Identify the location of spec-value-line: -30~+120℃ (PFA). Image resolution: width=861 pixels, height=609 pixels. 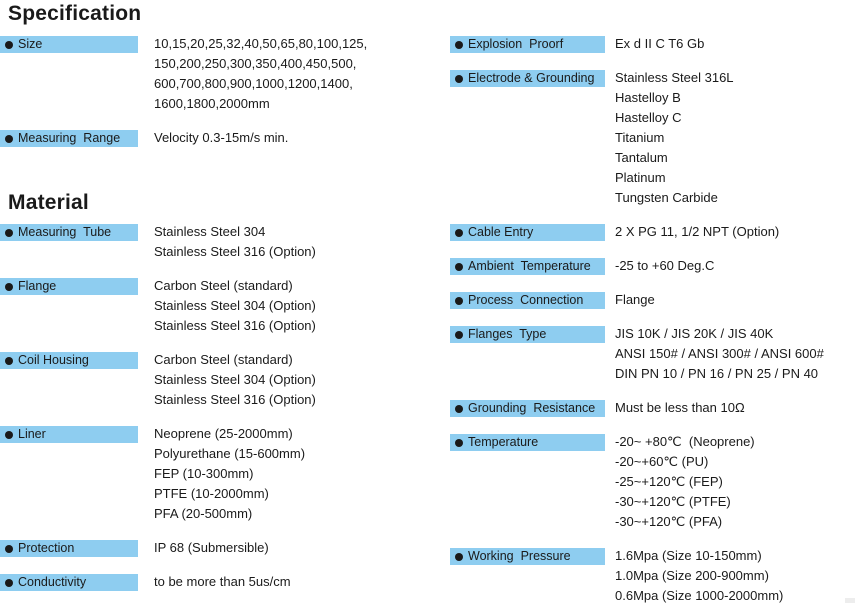
(669, 521).